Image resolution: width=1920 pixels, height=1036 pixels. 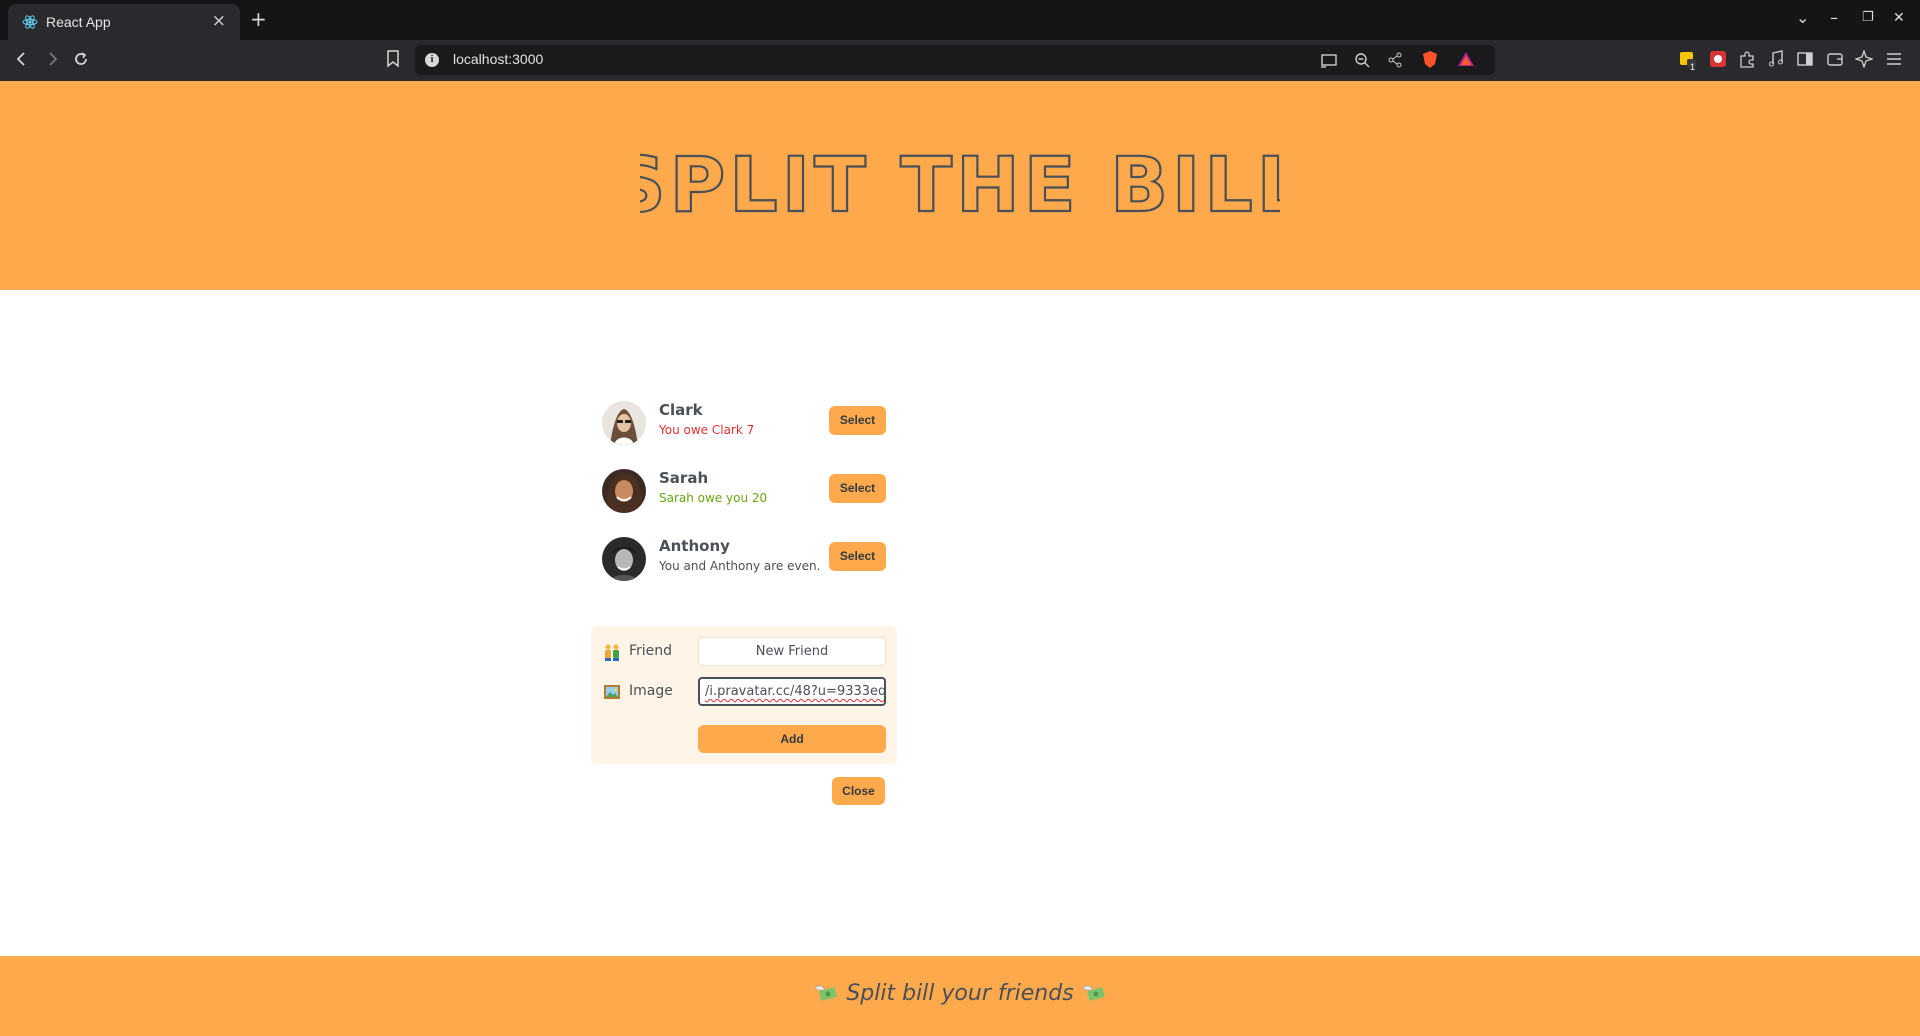 I want to click on back-icon, so click(x=22, y=59).